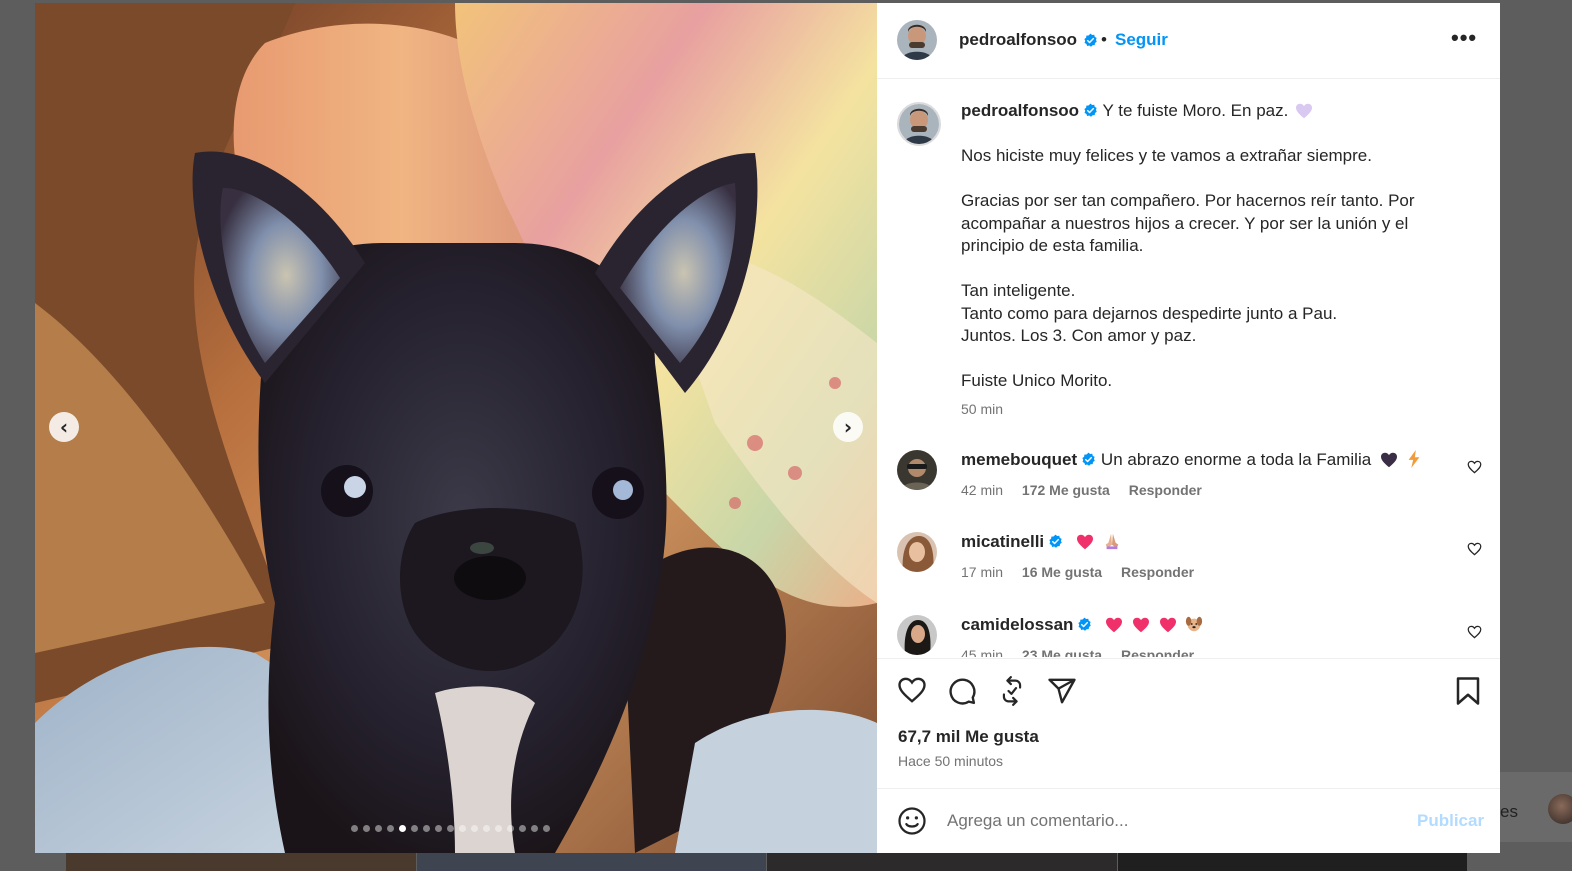 The image size is (1572, 871). What do you see at coordinates (1020, 110) in the screenshot?
I see `caption-username: pedroalfonsoo` at bounding box center [1020, 110].